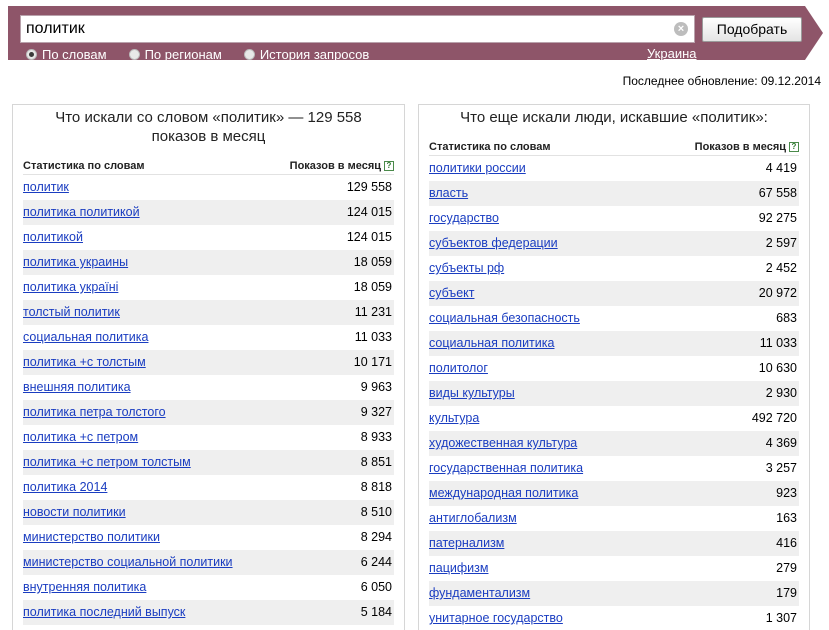 This screenshot has height=630, width=829. What do you see at coordinates (104, 612) in the screenshot?
I see `keyword-link: политика последний выпуск` at bounding box center [104, 612].